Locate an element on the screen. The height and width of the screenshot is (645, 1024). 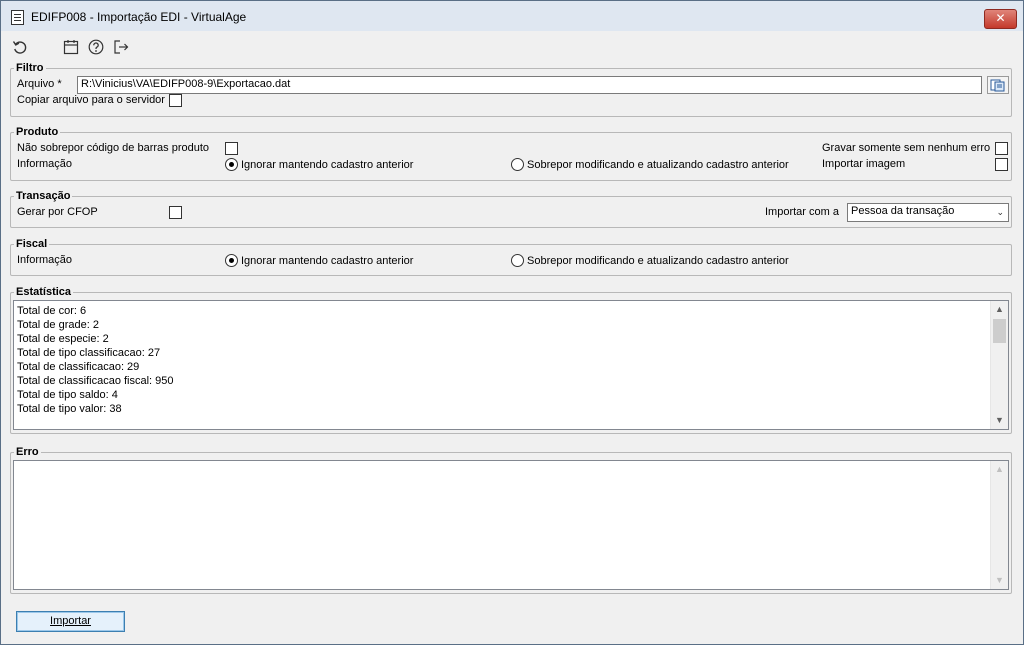
window-title: EDIFP008 - Importação EDI - VirtualAge is located at coordinates (139, 17).